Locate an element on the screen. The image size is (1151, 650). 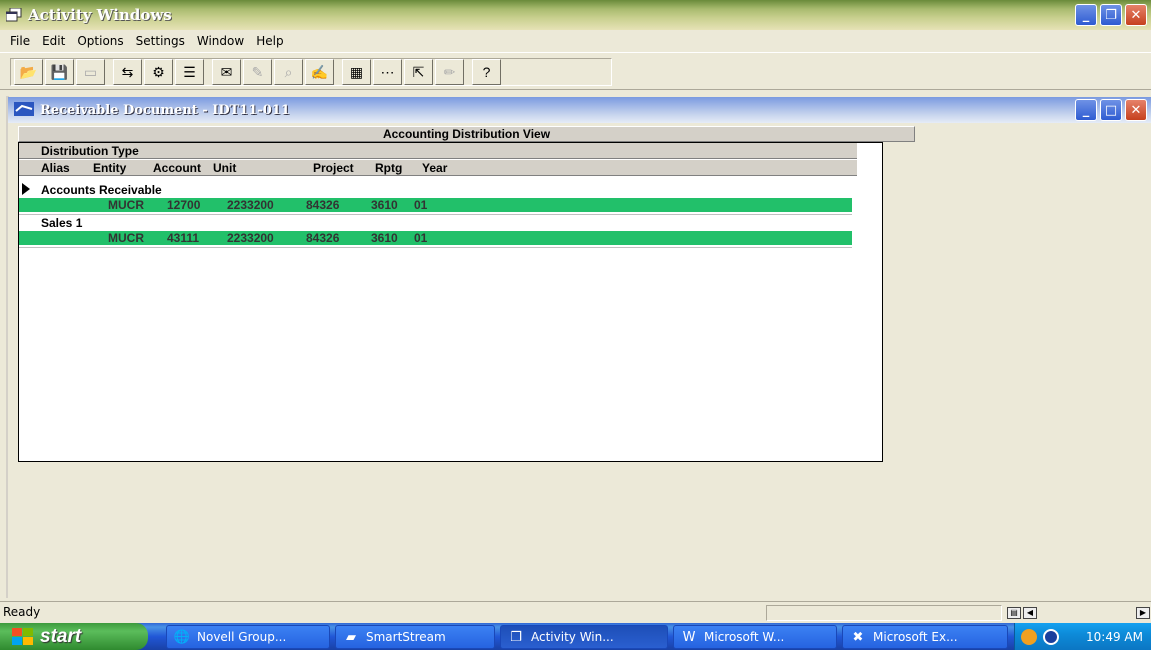
column-header-rptg: Rptg is located at coordinates (388, 168).